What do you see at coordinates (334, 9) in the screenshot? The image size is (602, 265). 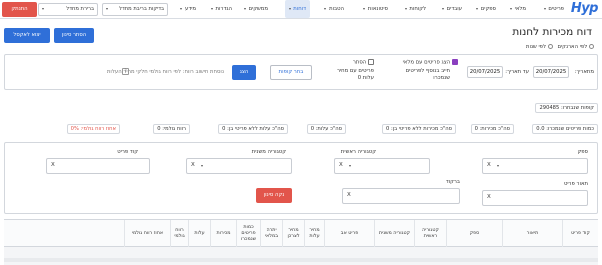 I see `nav-item-benefits: הטבות` at bounding box center [334, 9].